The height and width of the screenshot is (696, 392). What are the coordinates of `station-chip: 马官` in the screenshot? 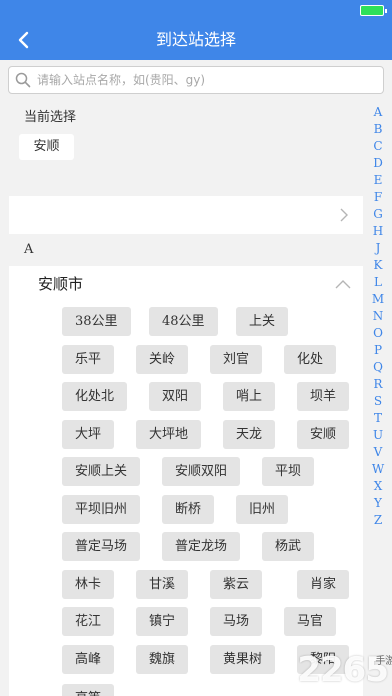 It's located at (310, 621).